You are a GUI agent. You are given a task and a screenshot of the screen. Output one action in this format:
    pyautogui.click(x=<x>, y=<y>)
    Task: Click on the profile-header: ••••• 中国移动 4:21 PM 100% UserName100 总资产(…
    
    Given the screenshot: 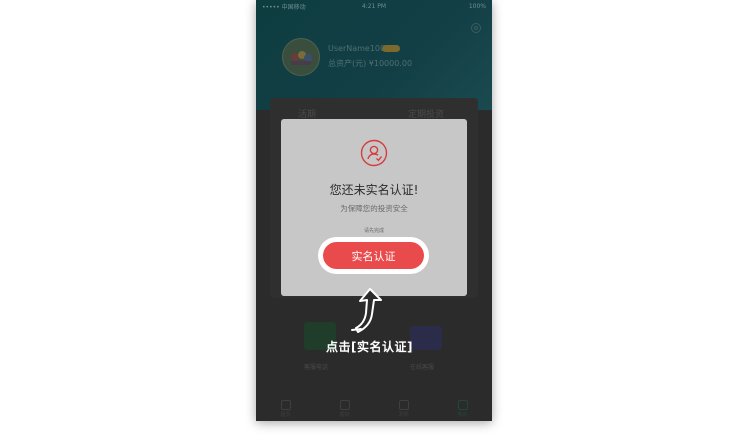 What is the action you would take?
    pyautogui.click(x=374, y=55)
    